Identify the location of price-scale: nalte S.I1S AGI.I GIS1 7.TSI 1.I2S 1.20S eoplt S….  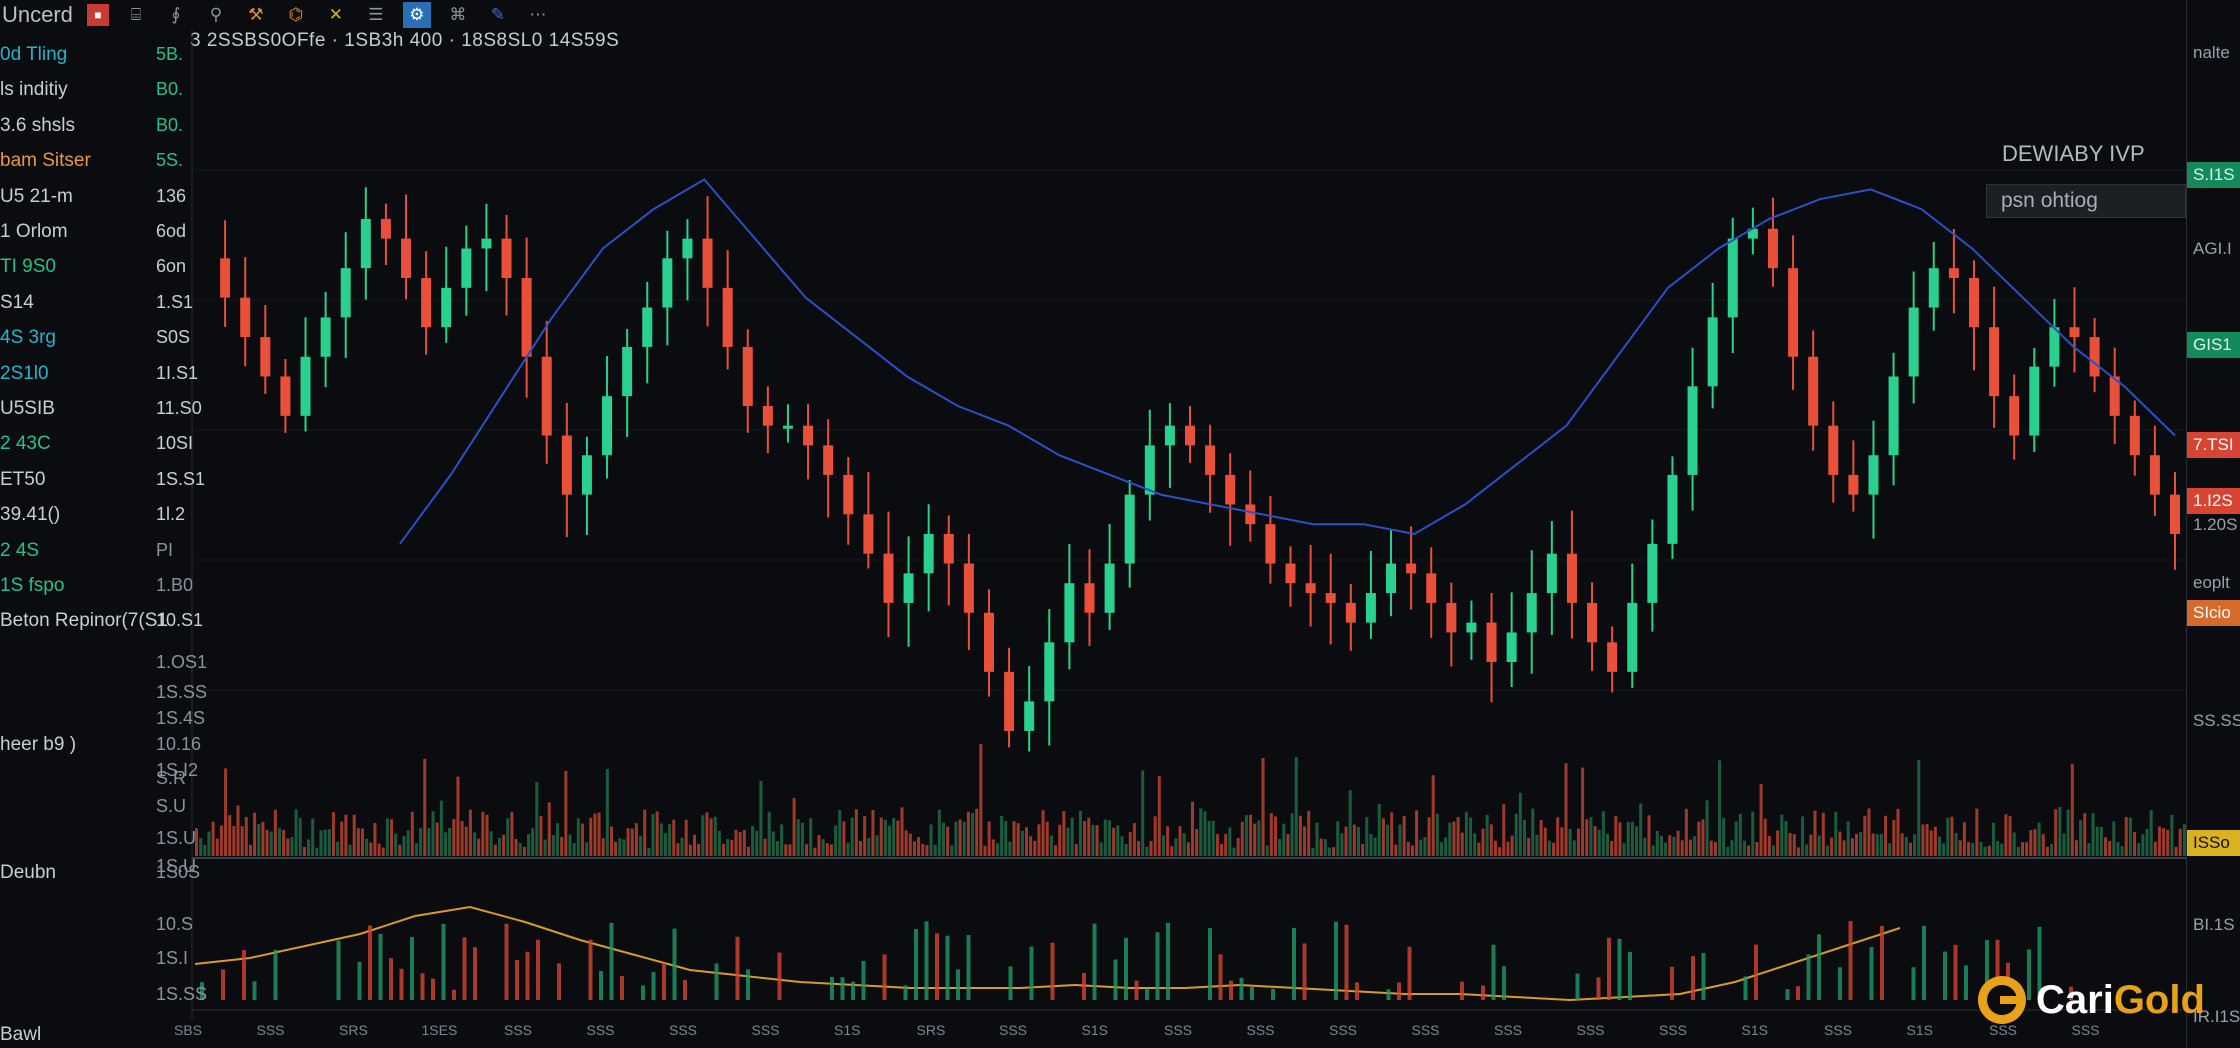
(2213, 524).